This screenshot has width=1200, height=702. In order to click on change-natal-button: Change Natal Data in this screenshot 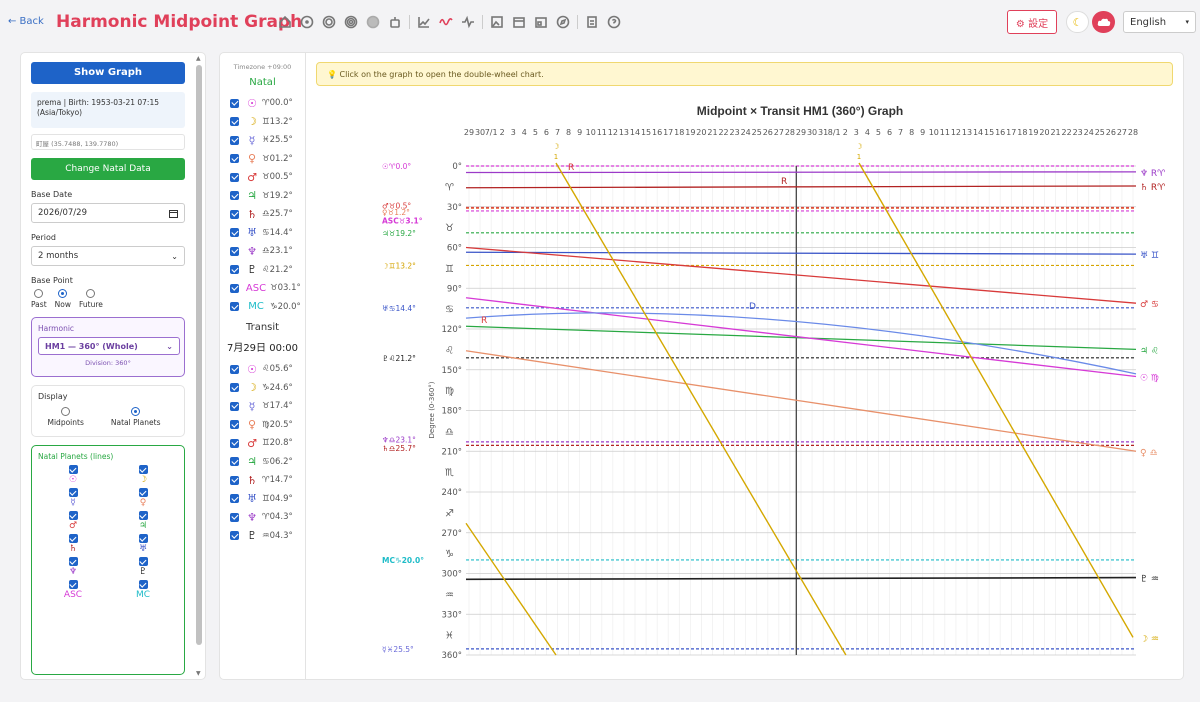, I will do `click(108, 169)`.